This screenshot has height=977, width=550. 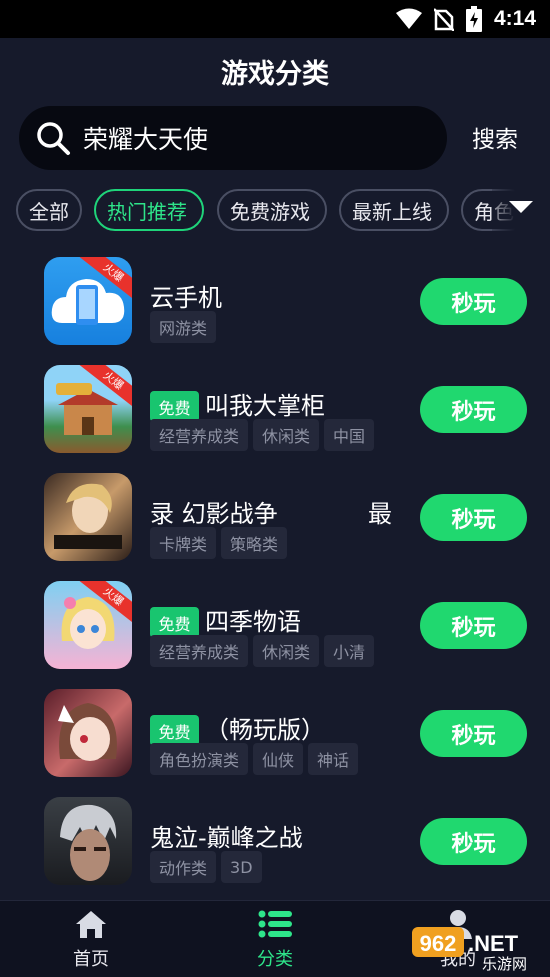 I want to click on search-button: 搜索, so click(x=495, y=137).